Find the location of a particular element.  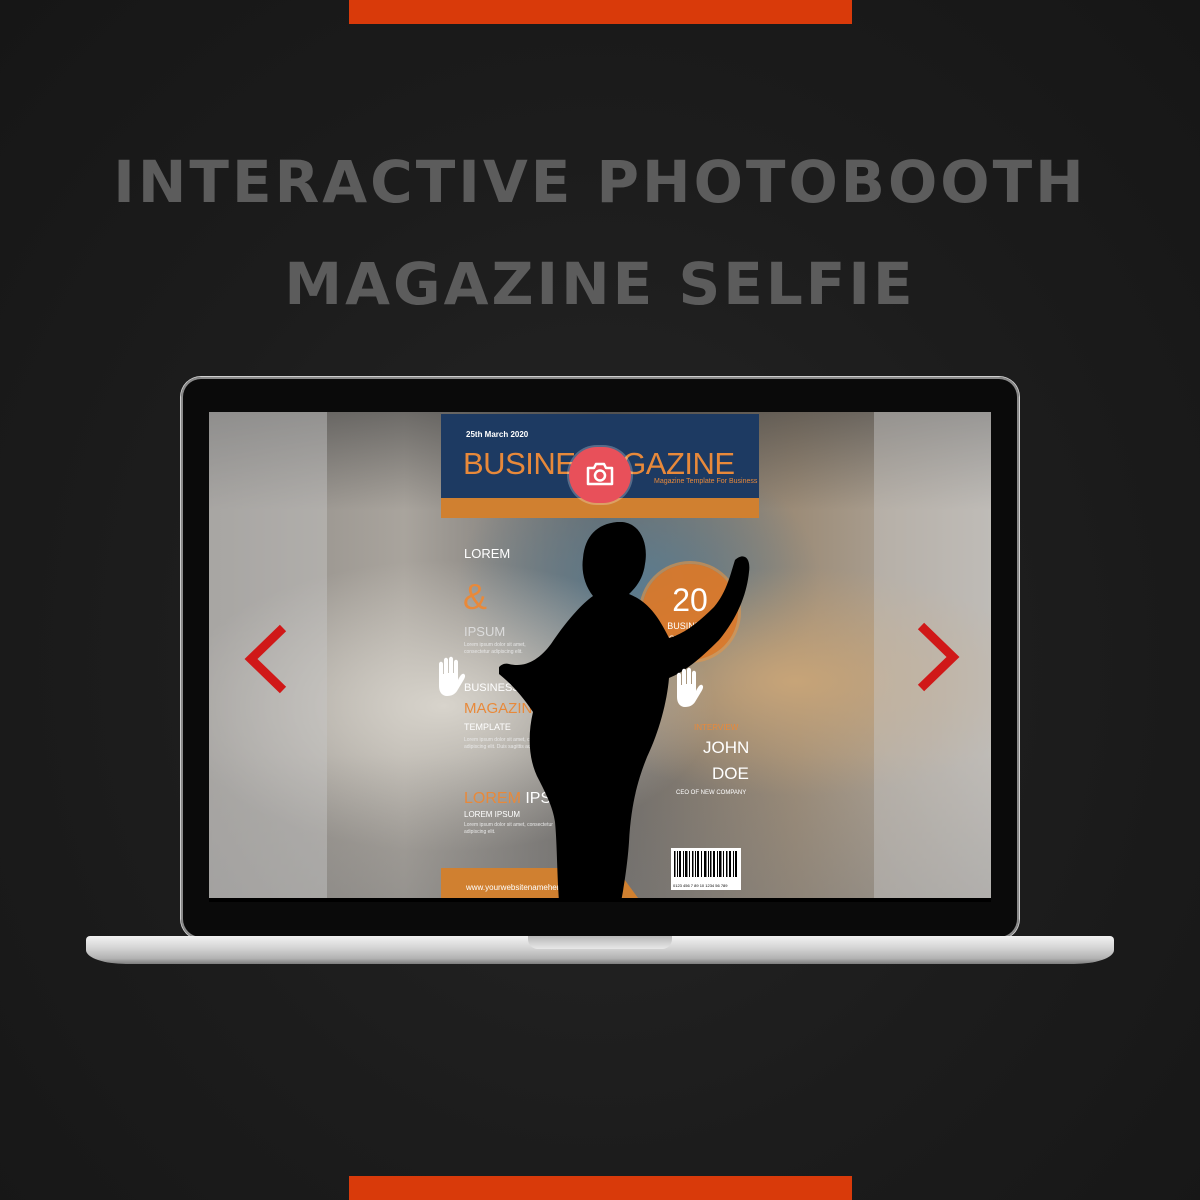

camera-icon is located at coordinates (600, 474).